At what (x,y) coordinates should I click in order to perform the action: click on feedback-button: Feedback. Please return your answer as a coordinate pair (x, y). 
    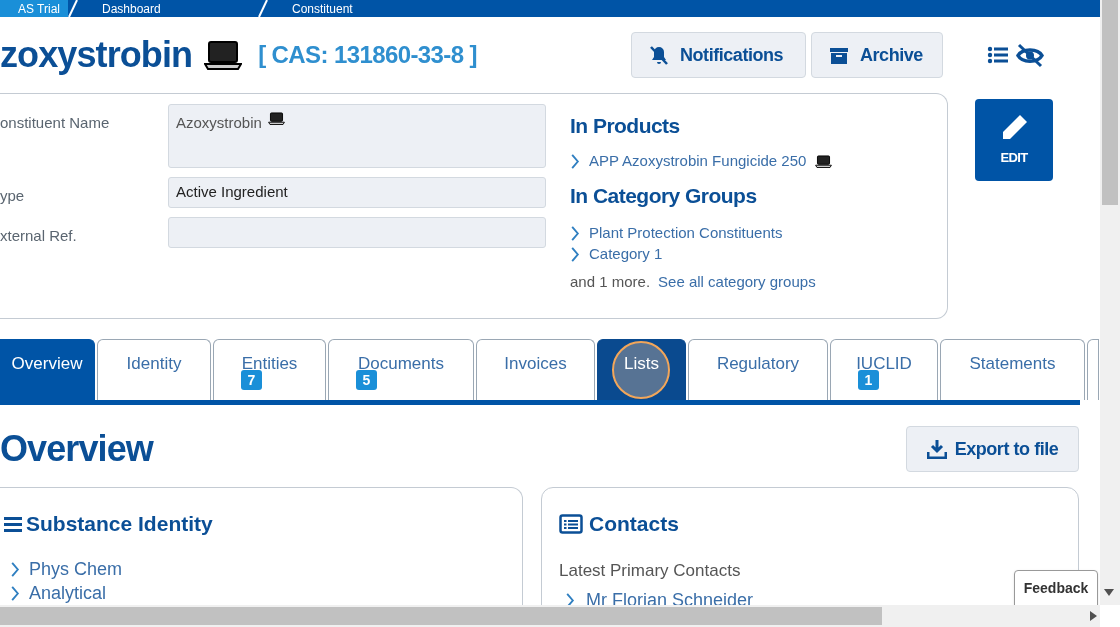
    Looking at the image, I should click on (1056, 587).